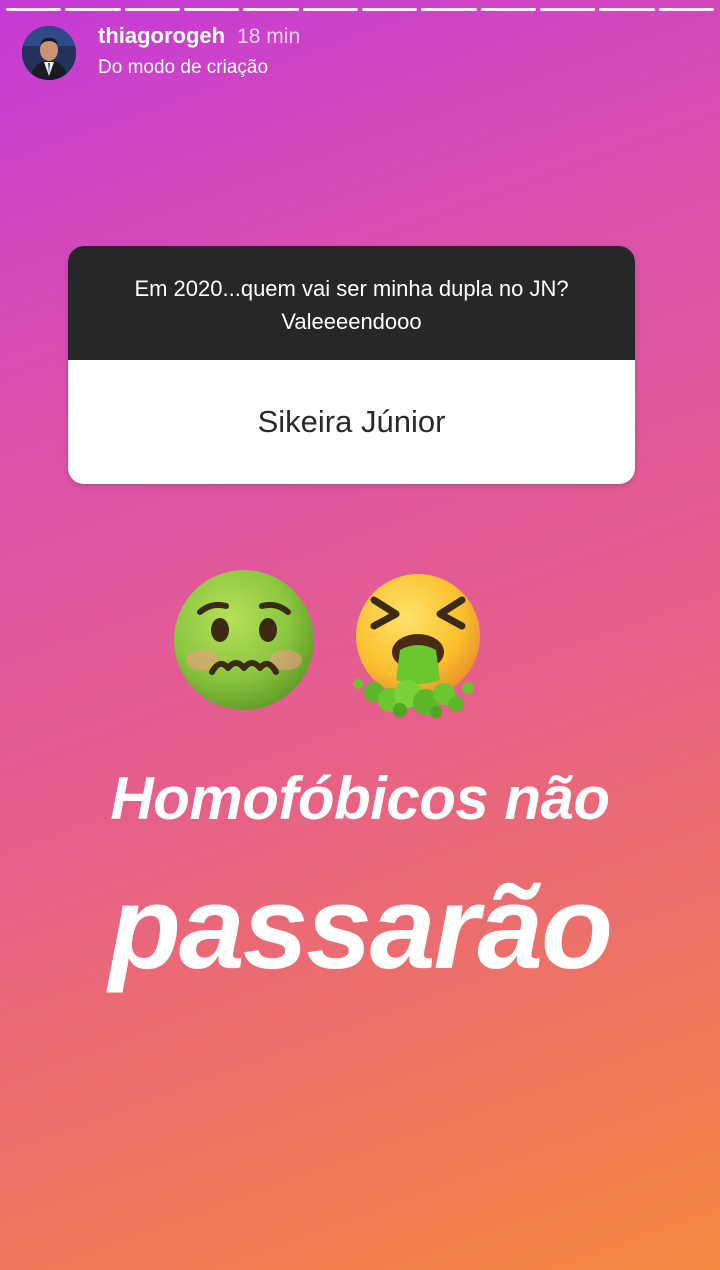  What do you see at coordinates (360, 9) in the screenshot?
I see `story-progress-bar` at bounding box center [360, 9].